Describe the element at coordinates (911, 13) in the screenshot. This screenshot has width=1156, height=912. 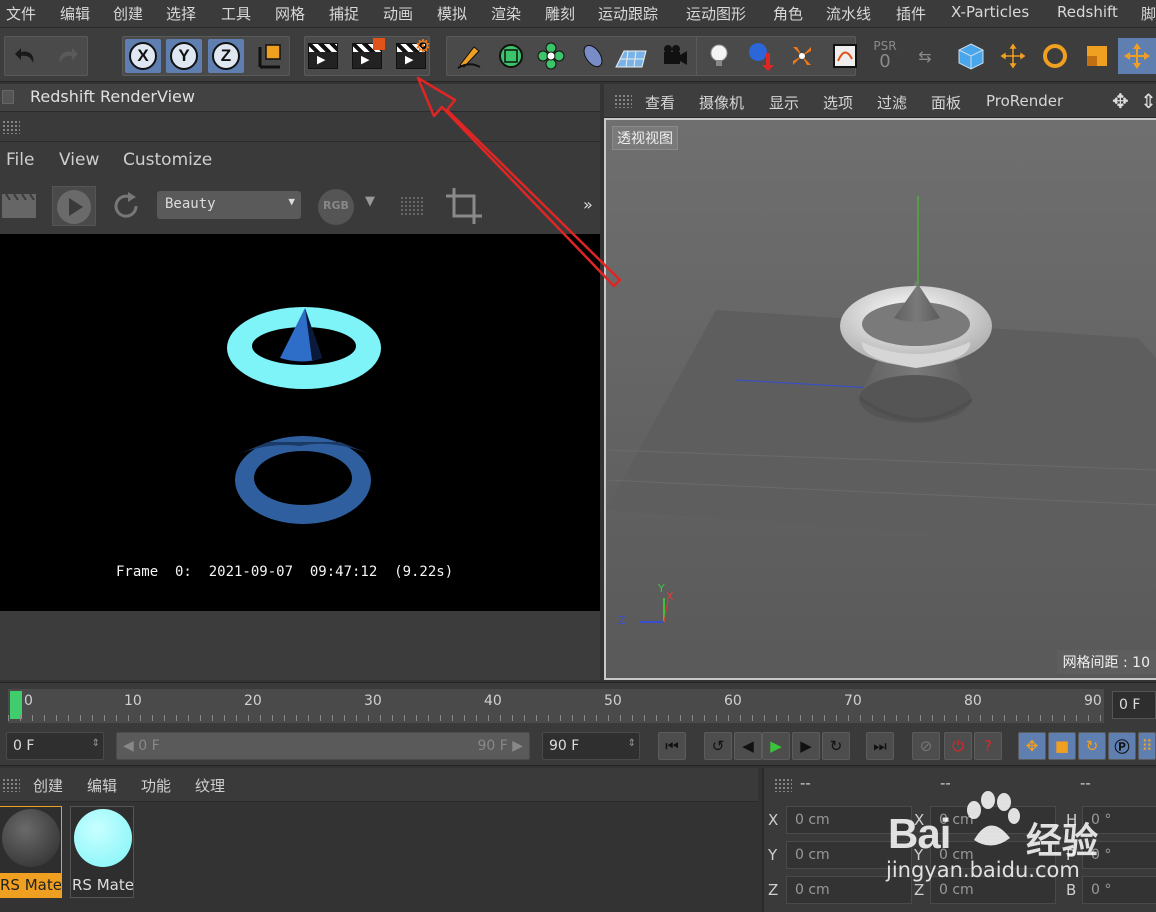
I see `menu-plugins: 插件` at that location.